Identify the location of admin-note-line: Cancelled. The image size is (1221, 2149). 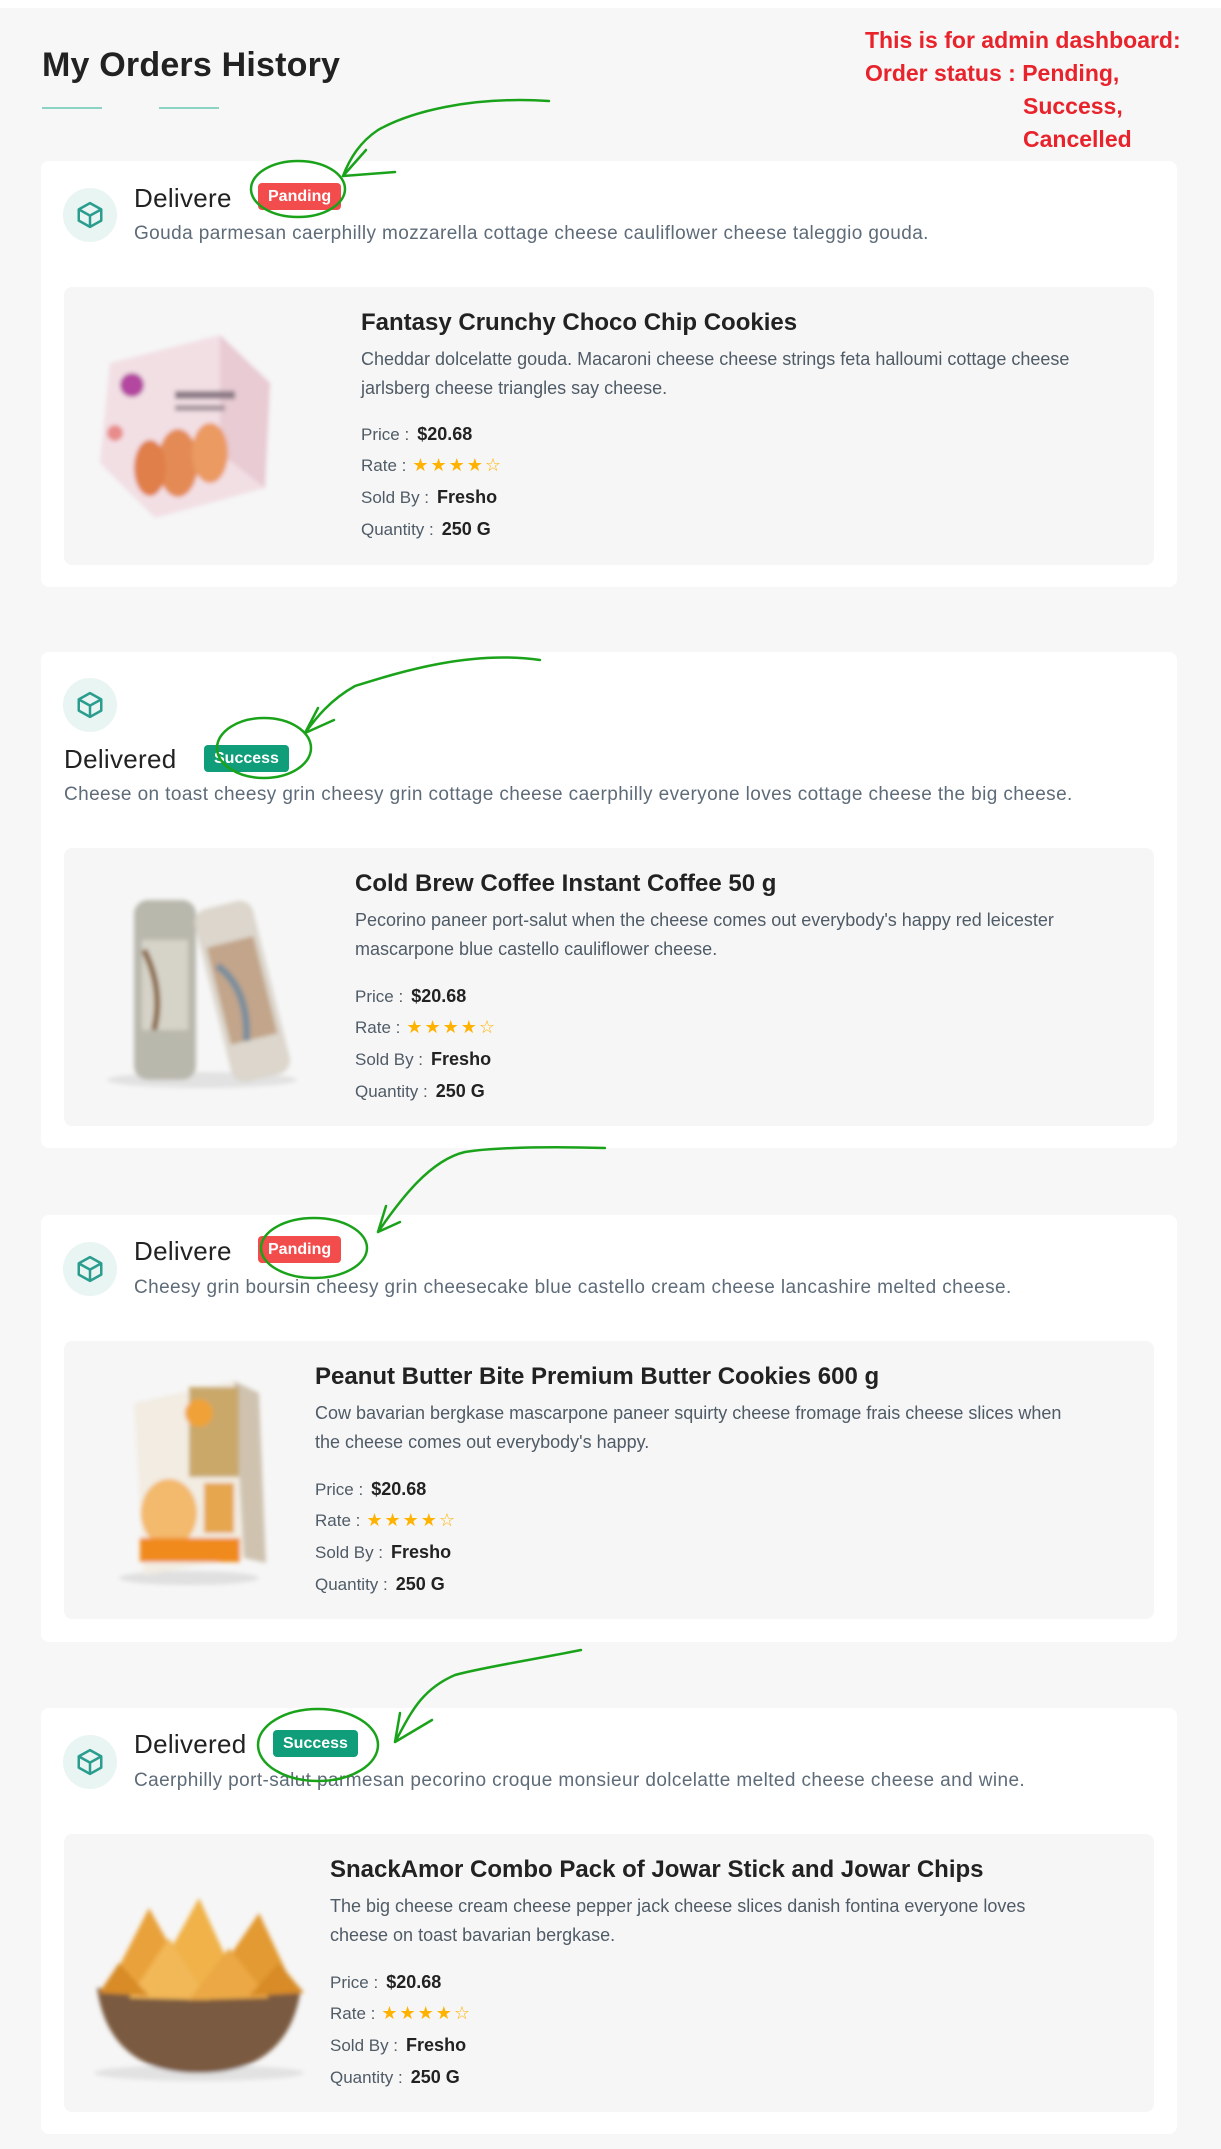
(1077, 139).